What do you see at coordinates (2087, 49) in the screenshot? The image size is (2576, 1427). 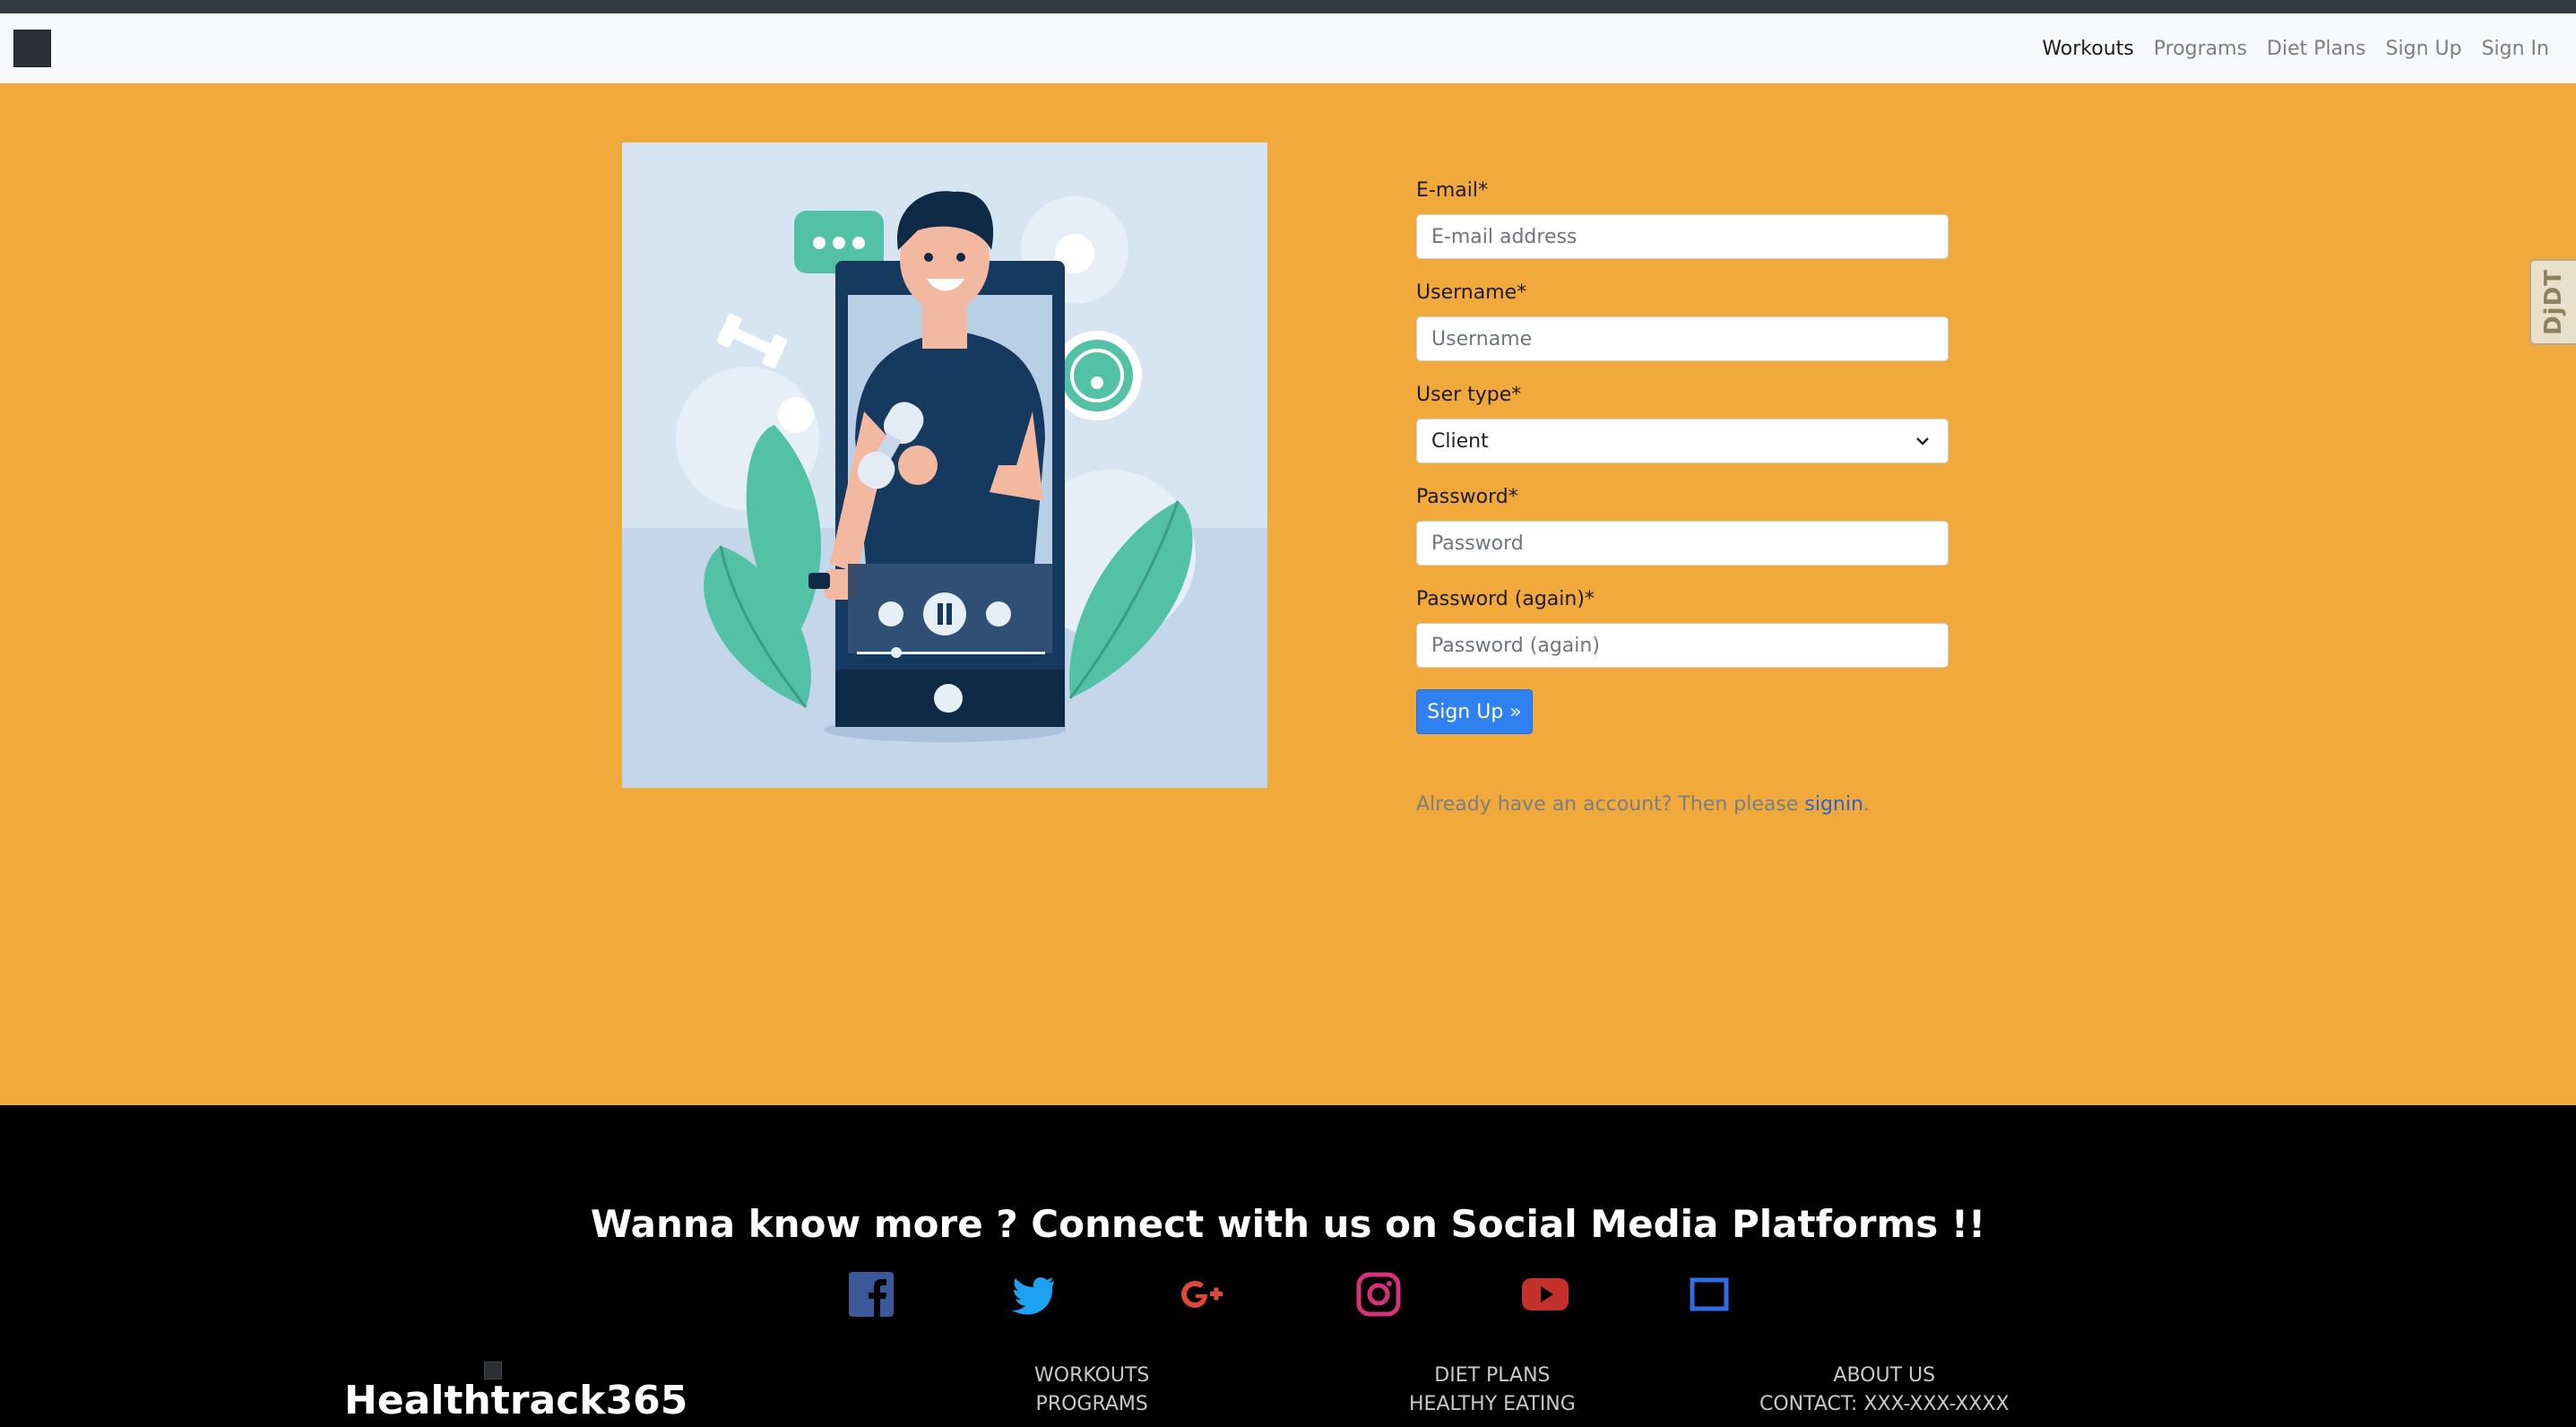 I see `nav-workouts: Workouts` at bounding box center [2087, 49].